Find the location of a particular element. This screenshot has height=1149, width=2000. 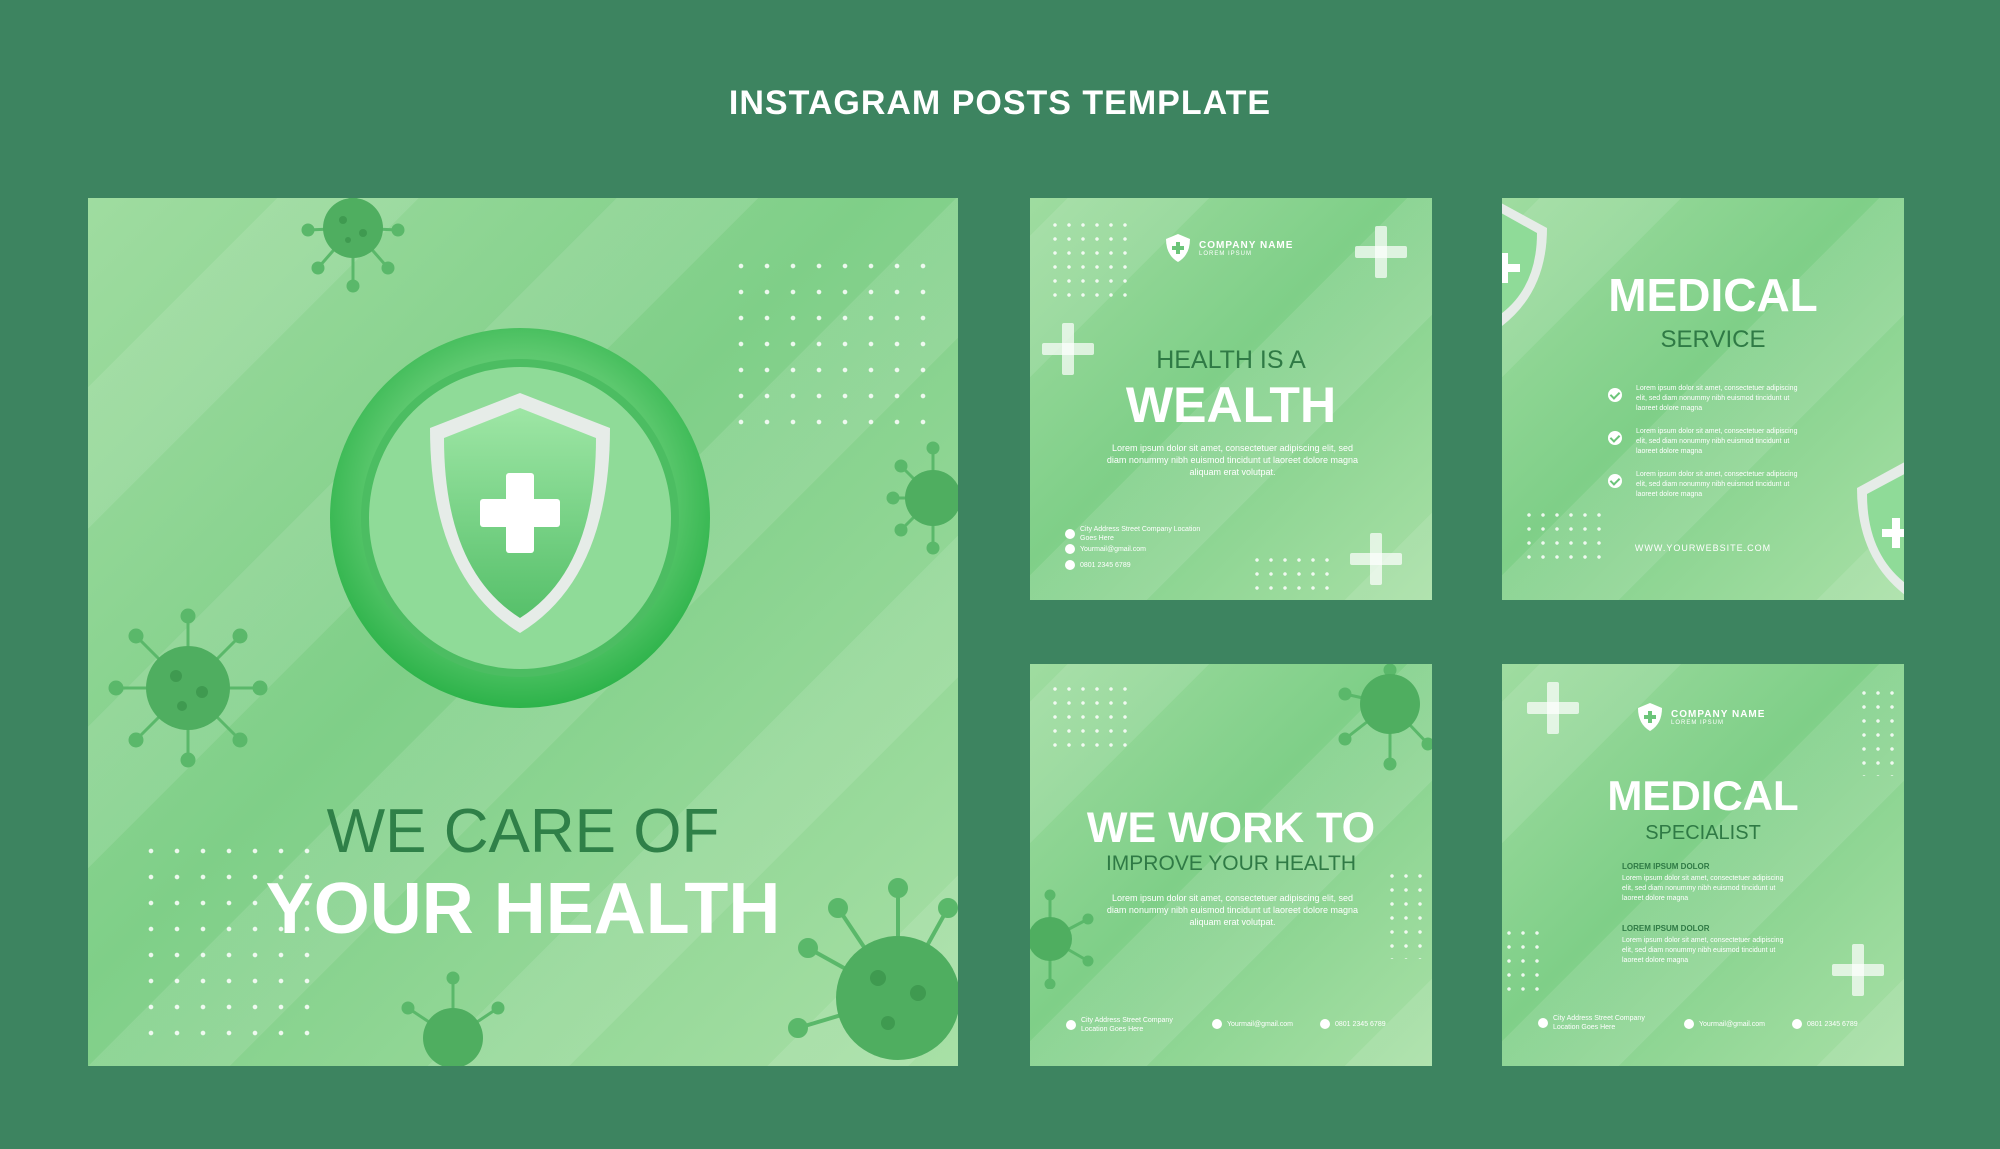

headline-line2: YOUR HEALTH is located at coordinates (523, 909).